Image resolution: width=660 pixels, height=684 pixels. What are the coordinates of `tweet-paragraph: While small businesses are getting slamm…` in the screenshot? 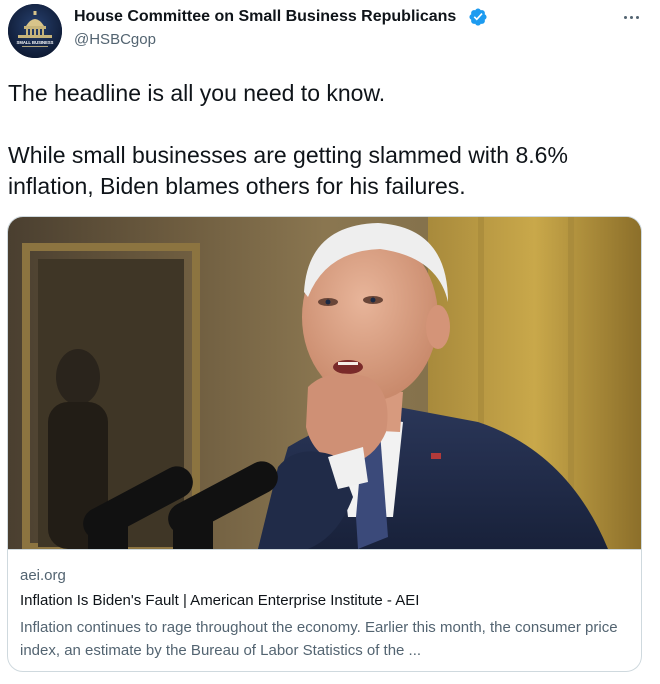 It's located at (288, 170).